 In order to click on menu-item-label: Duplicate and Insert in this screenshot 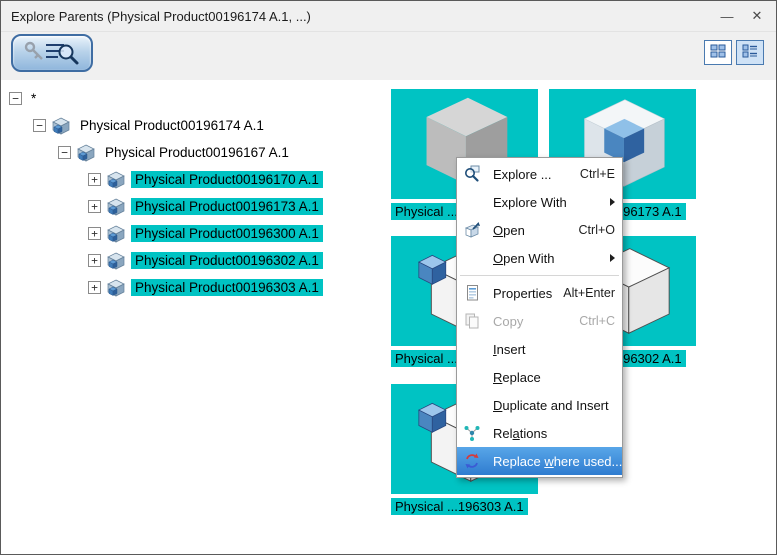, I will do `click(551, 405)`.